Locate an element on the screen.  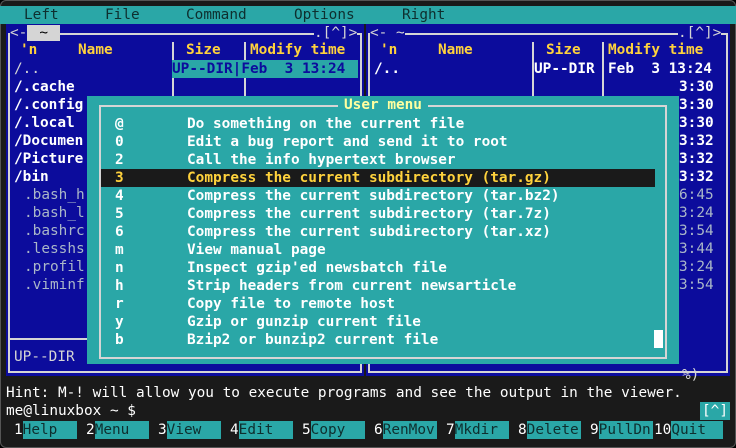
fkey-number: 2 is located at coordinates (90, 430).